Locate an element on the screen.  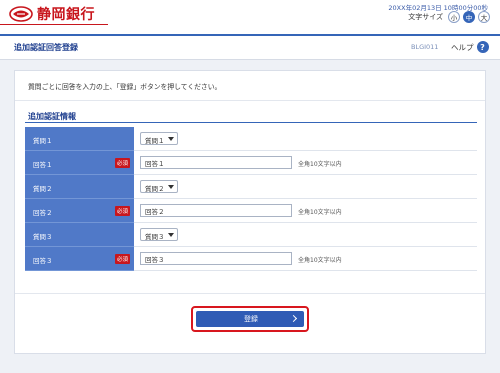
question-2-selected-value: 質問２ is located at coordinates (155, 189).